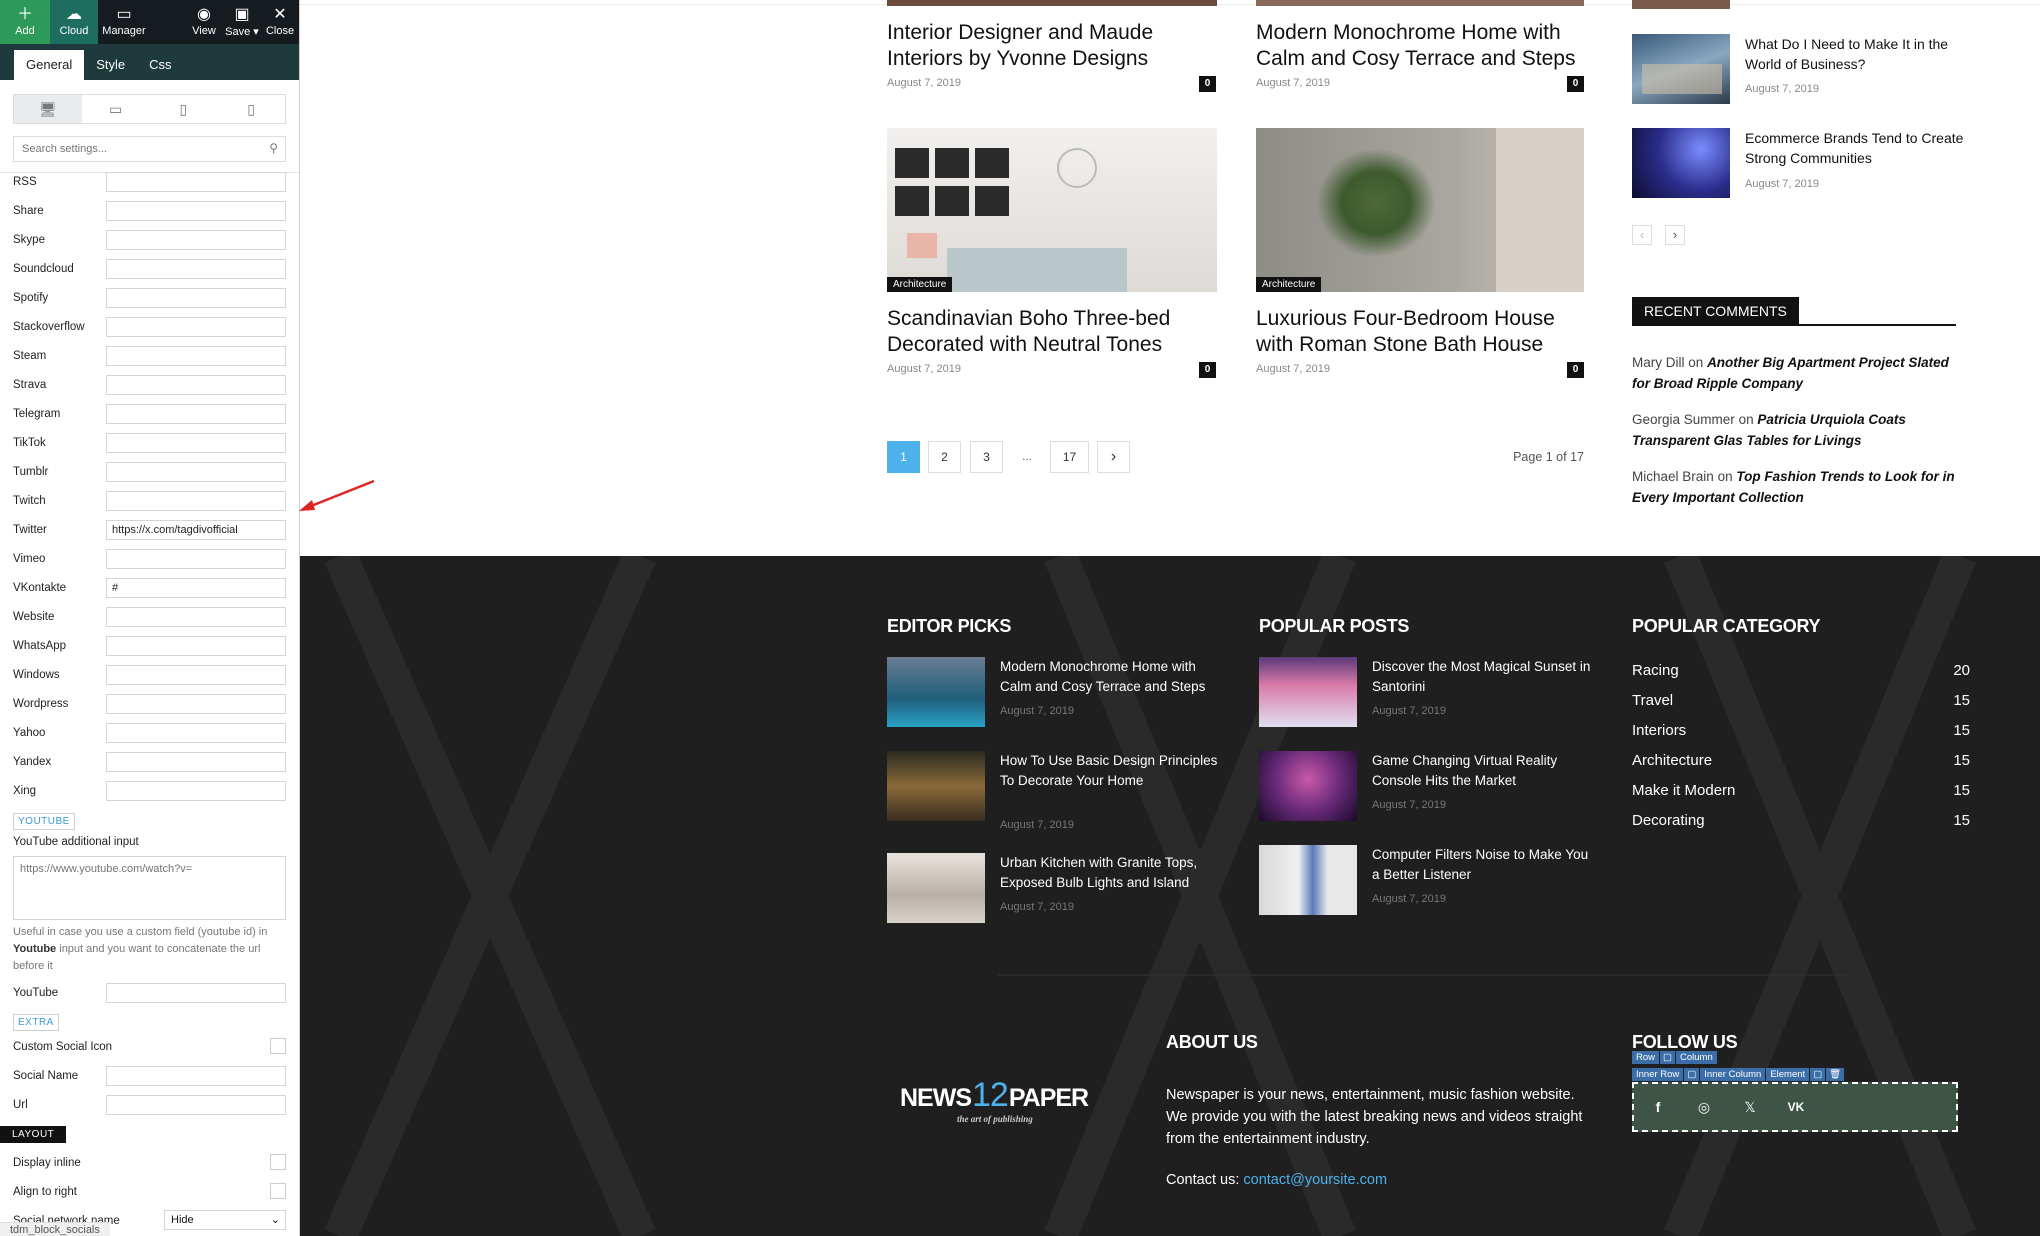 The image size is (2040, 1236). I want to click on stackoverflow-input, so click(196, 327).